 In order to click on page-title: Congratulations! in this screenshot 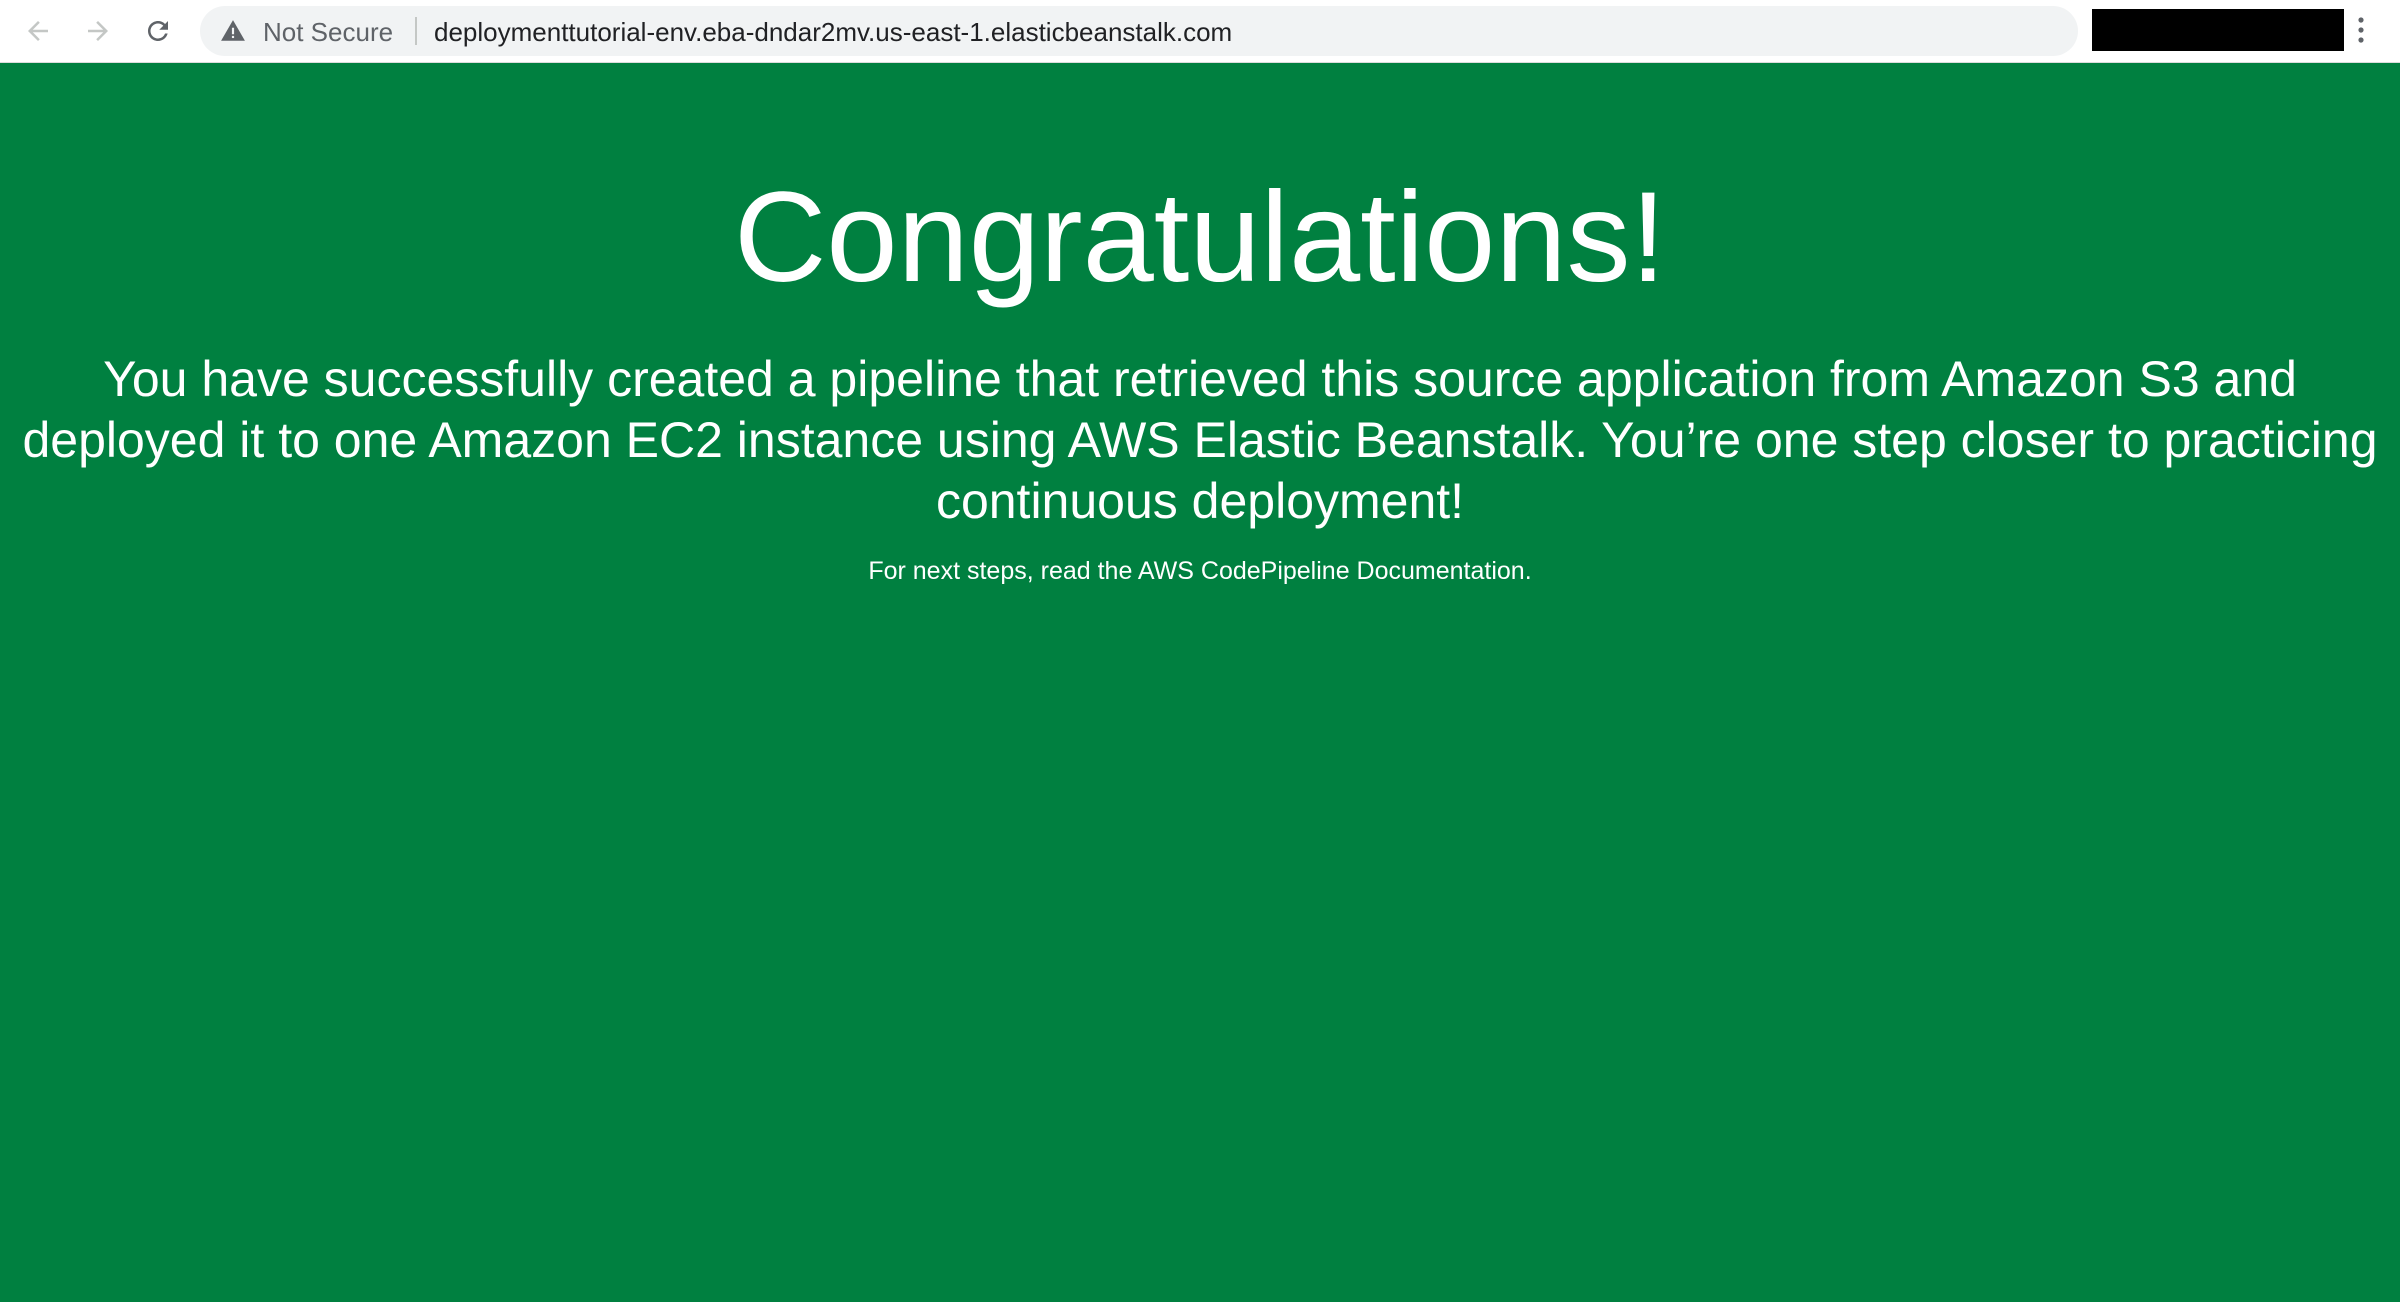, I will do `click(1200, 237)`.